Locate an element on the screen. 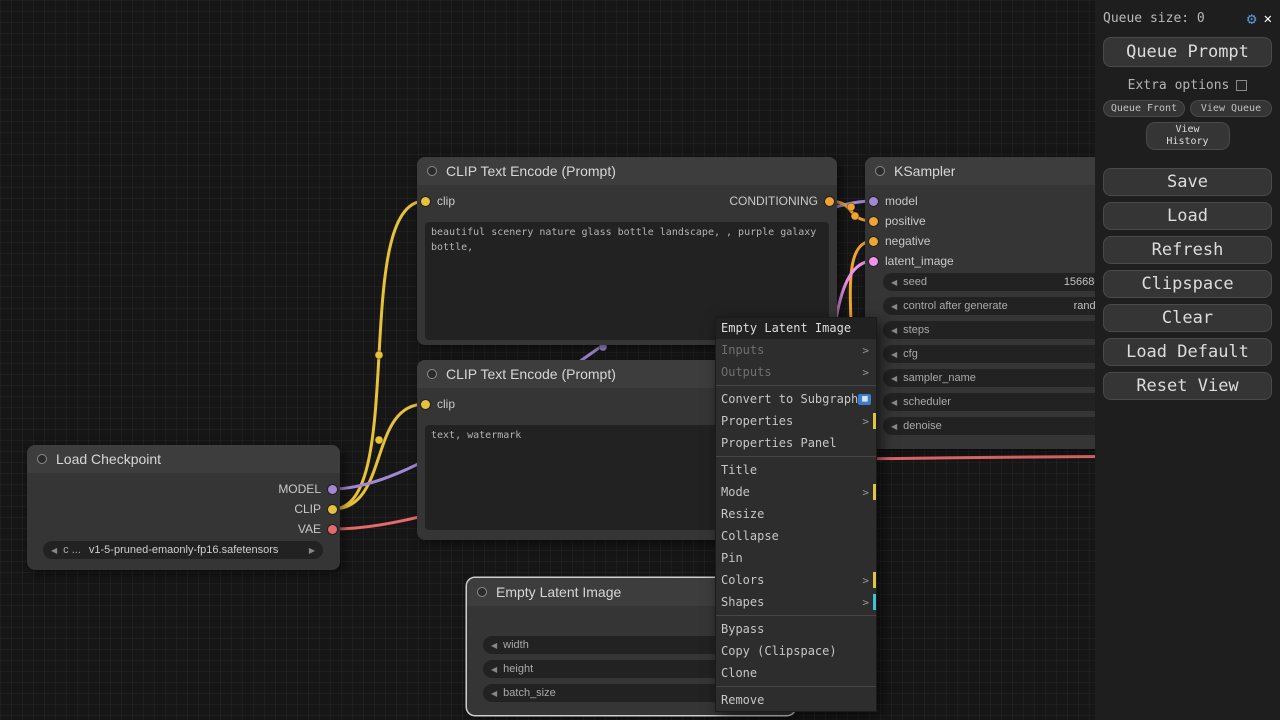 The image size is (1280, 720). close-icon: ✕ is located at coordinates (1268, 19).